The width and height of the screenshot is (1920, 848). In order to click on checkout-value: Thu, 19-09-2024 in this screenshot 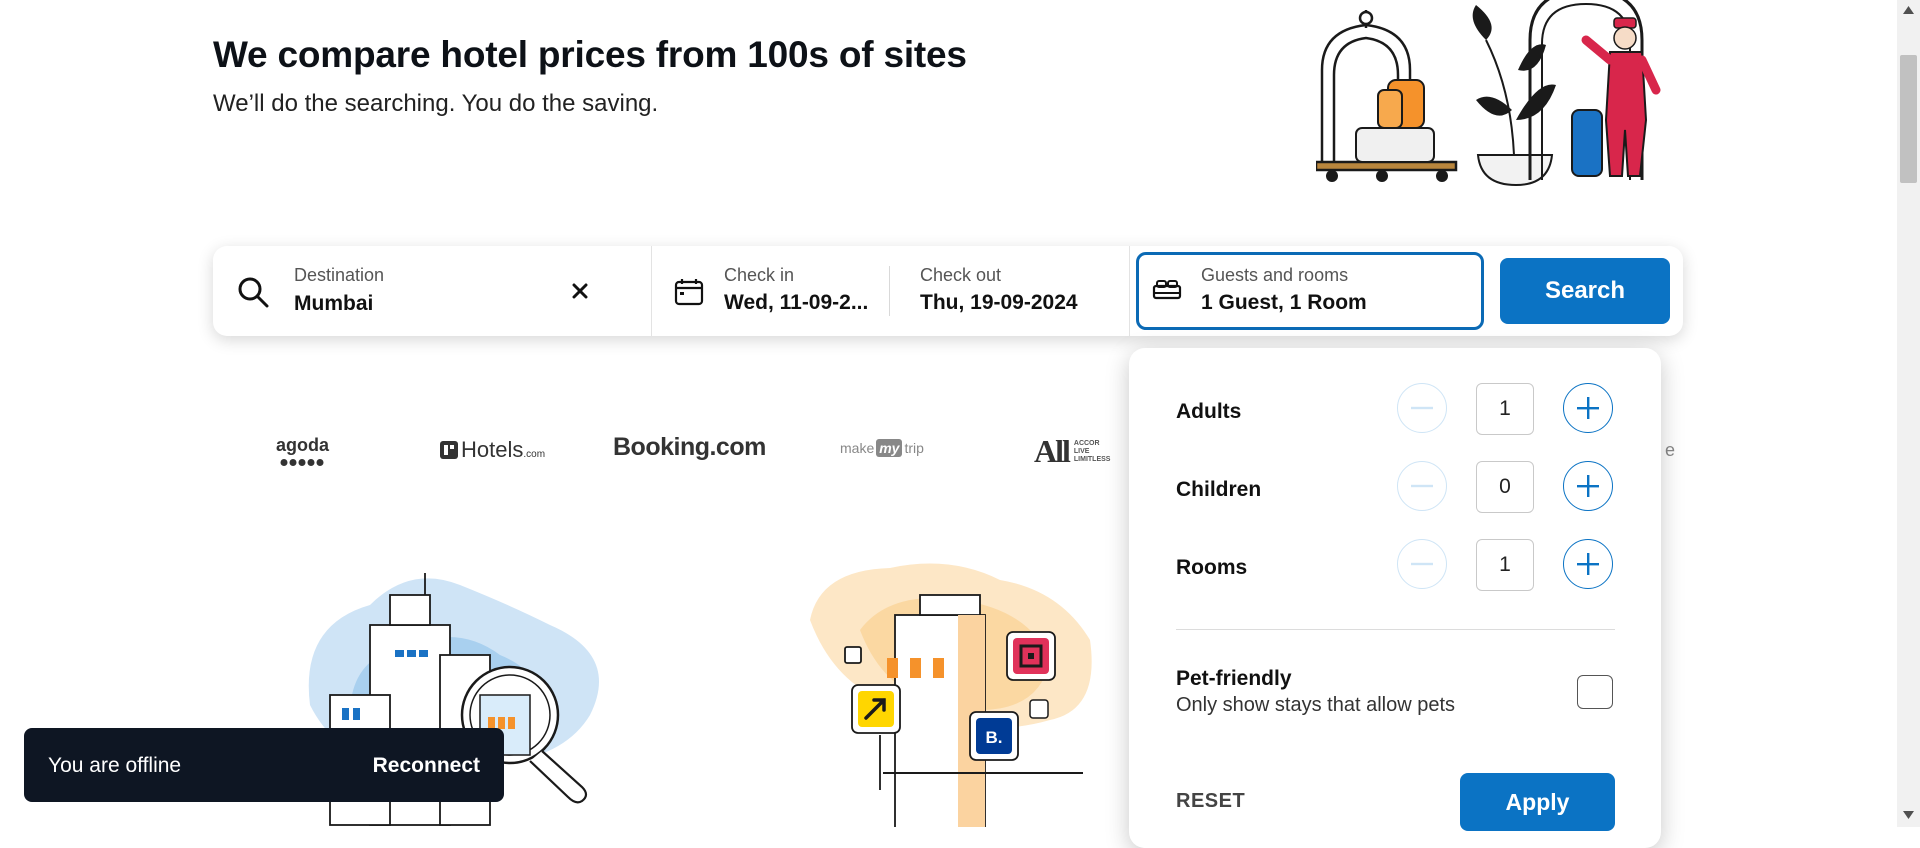, I will do `click(999, 303)`.